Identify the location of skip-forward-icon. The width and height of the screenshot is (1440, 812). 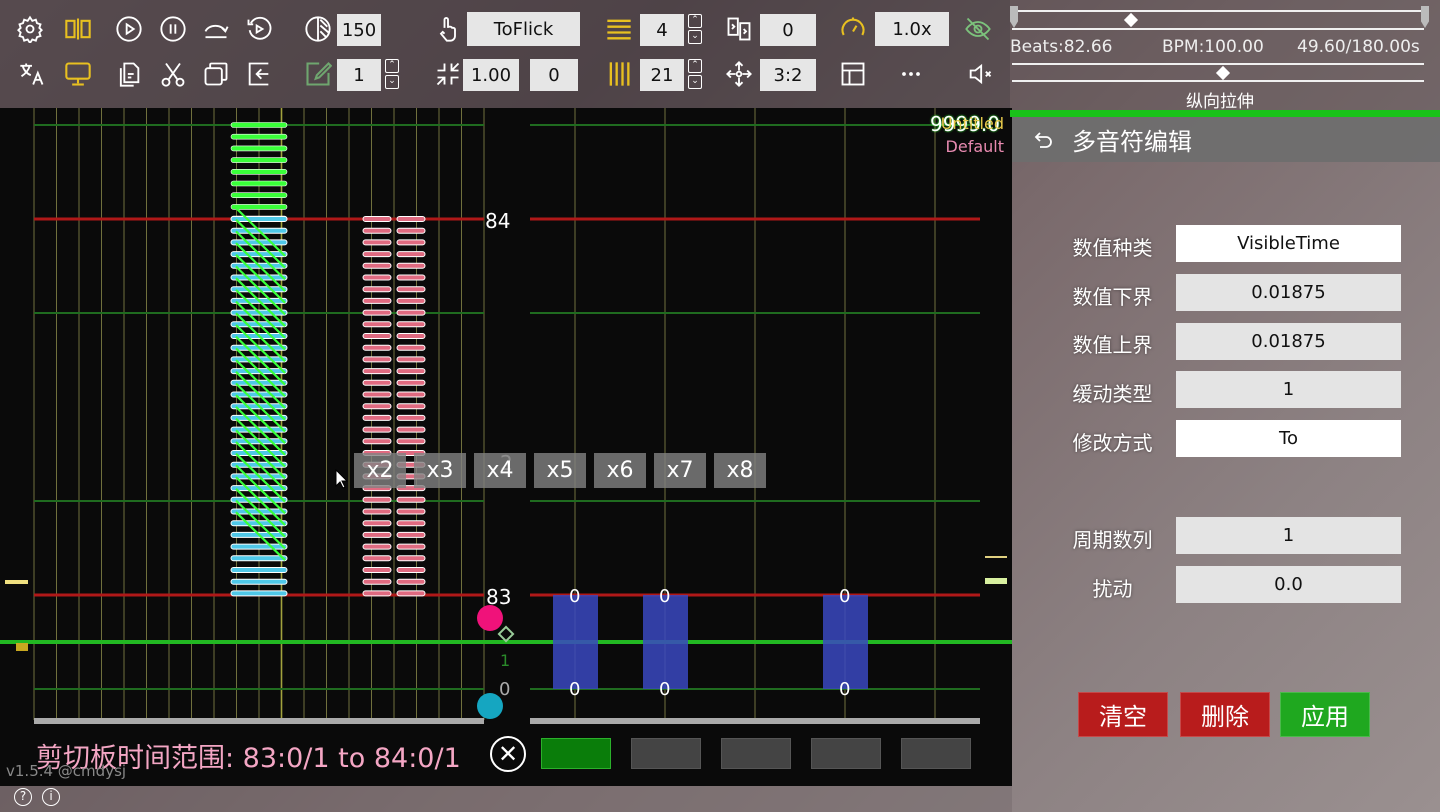
(216, 29).